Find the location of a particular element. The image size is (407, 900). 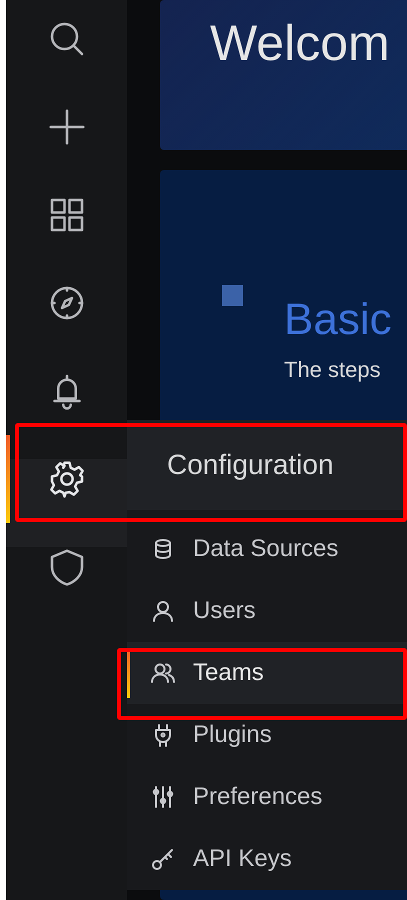

menu-header: Configuration is located at coordinates (267, 465).